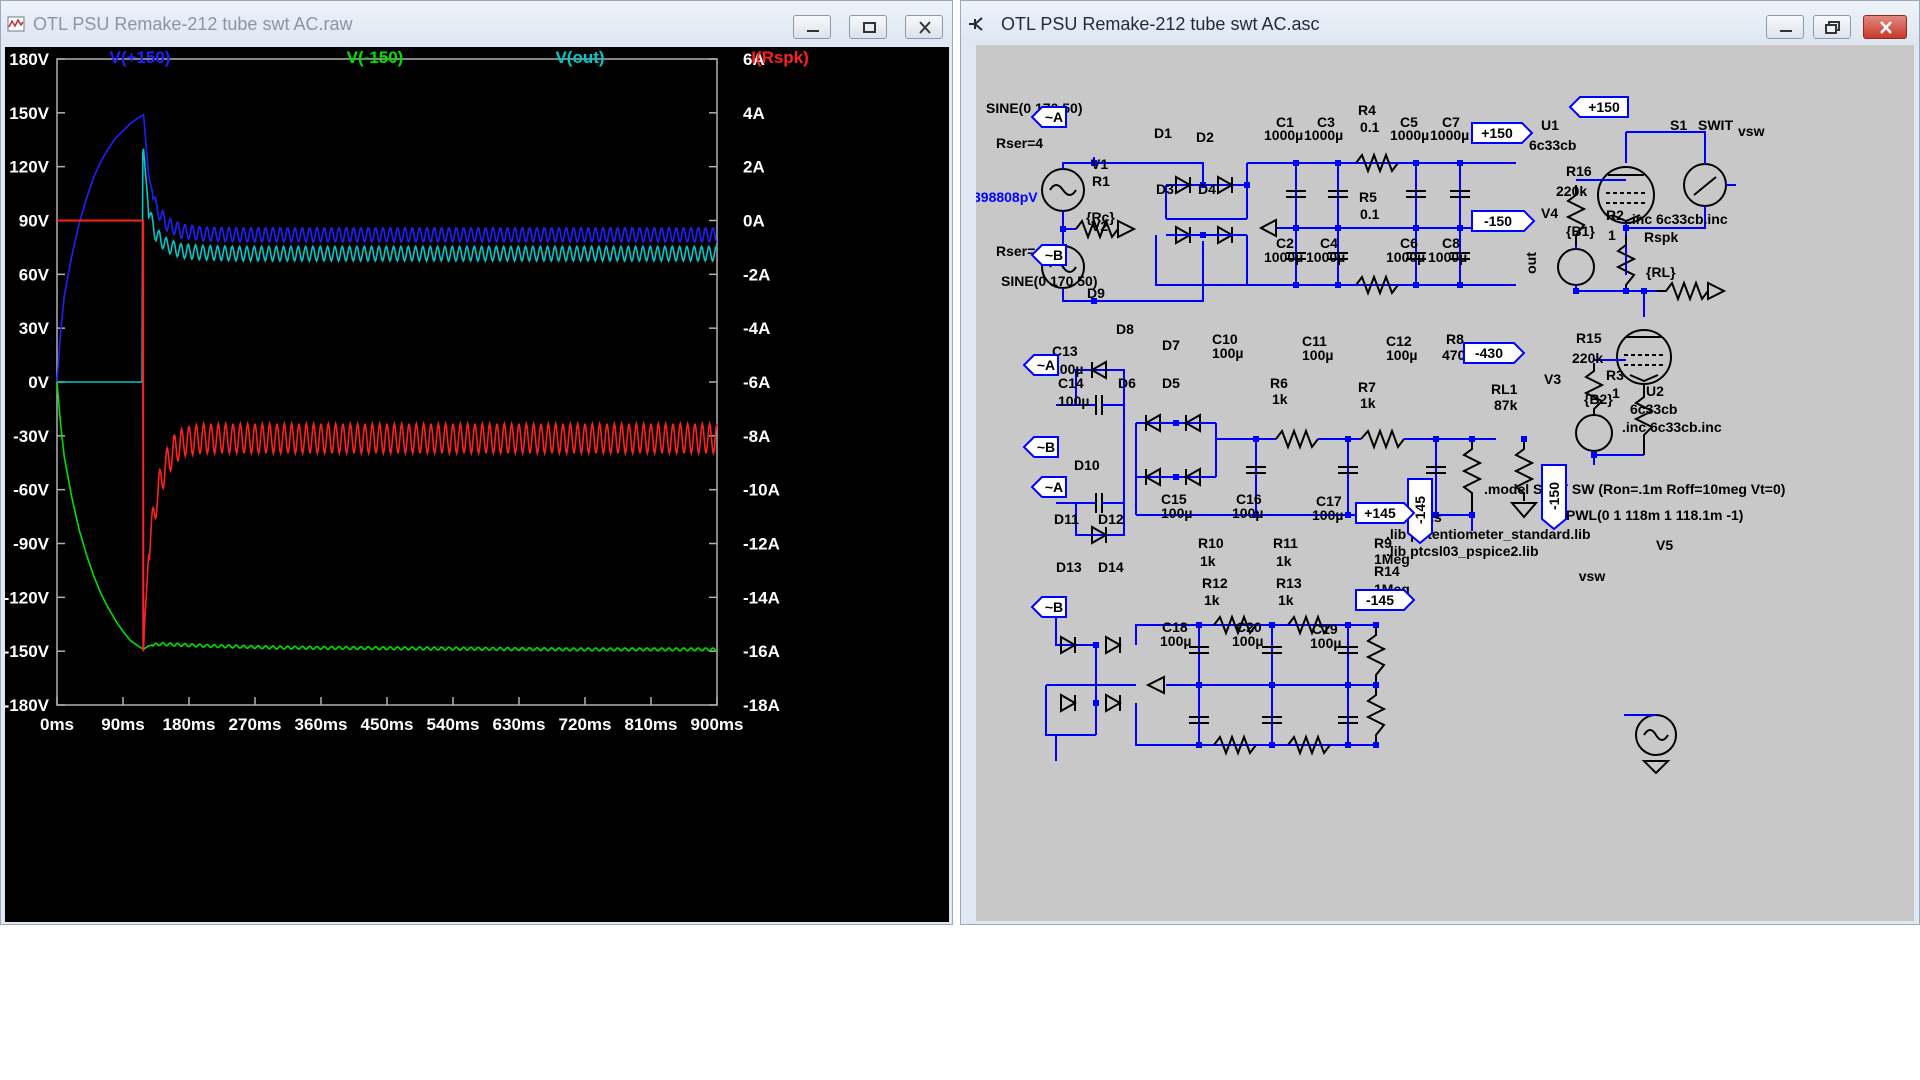  What do you see at coordinates (1101, 181) in the screenshot?
I see `schematic-label-r1: R1` at bounding box center [1101, 181].